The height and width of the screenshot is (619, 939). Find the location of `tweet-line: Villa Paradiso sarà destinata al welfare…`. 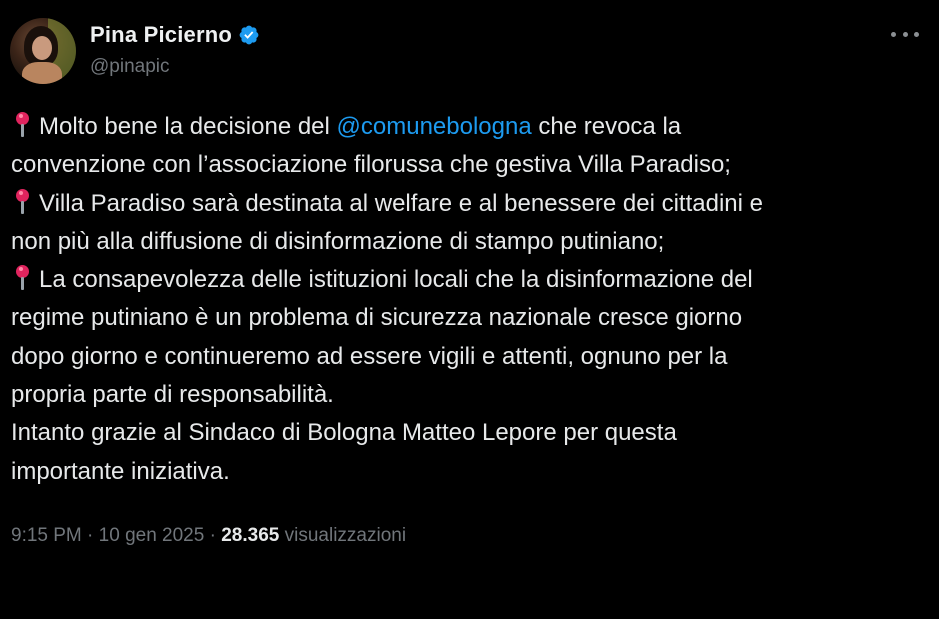

tweet-line: Villa Paradiso sarà destinata al welfare… is located at coordinates (471, 204).